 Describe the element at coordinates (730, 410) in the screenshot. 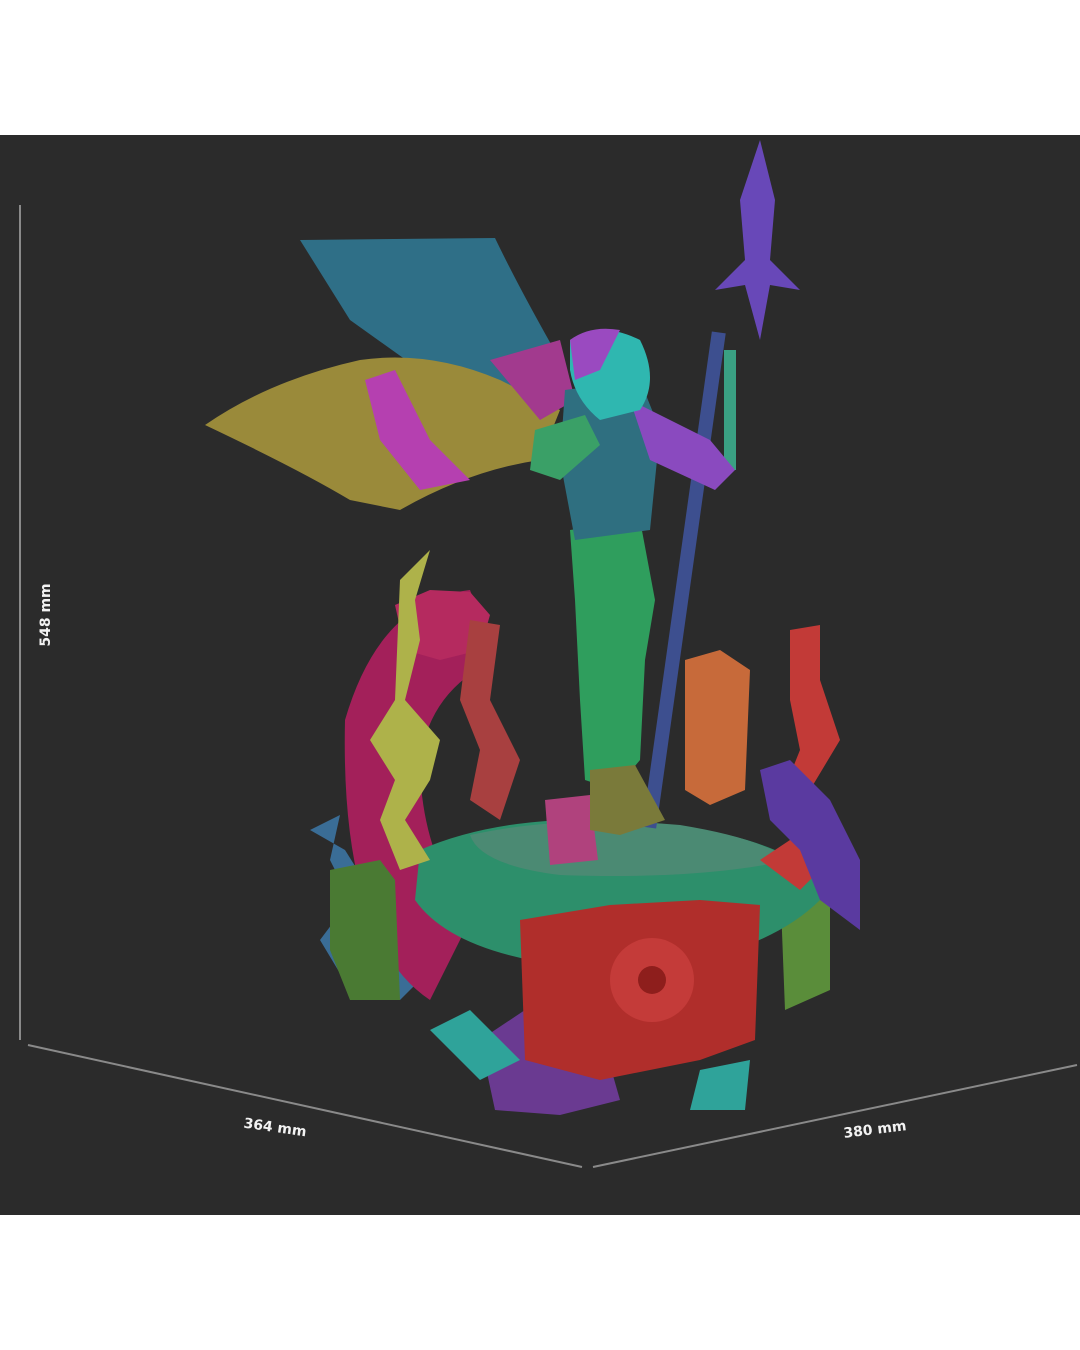

I see `spear-grip` at that location.